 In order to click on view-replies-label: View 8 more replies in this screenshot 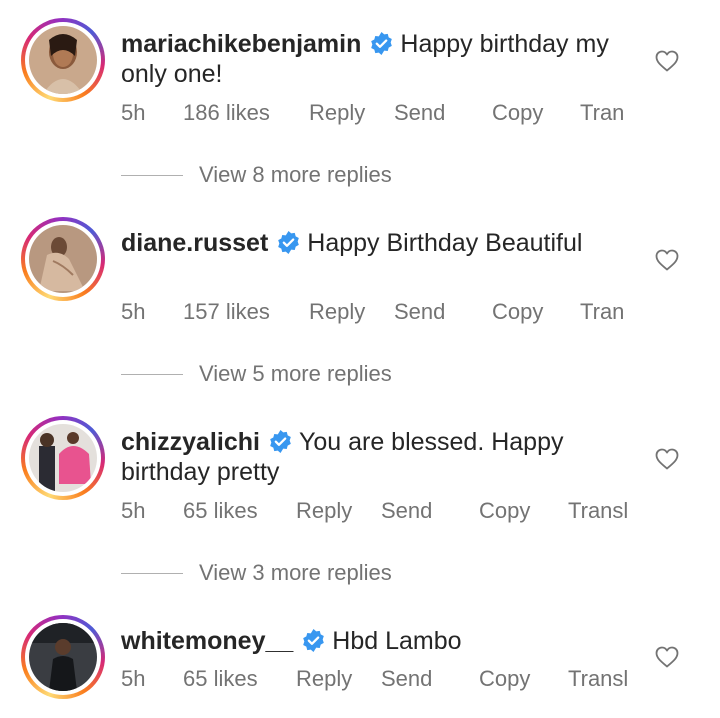, I will do `click(295, 174)`.